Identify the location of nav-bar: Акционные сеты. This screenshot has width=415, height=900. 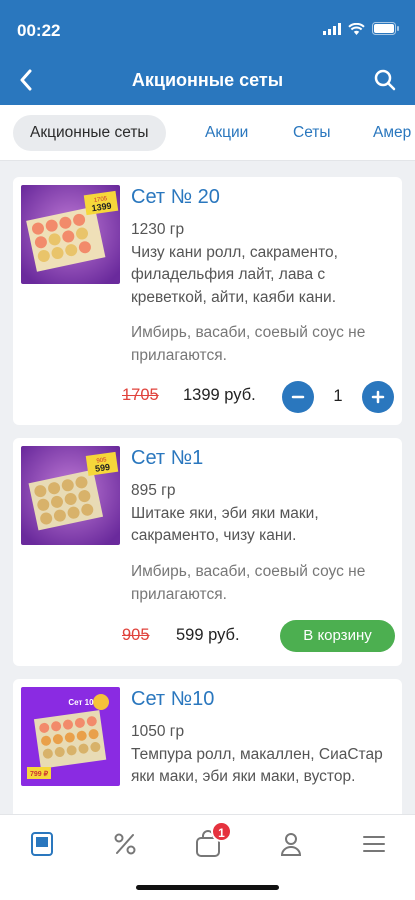
(207, 80).